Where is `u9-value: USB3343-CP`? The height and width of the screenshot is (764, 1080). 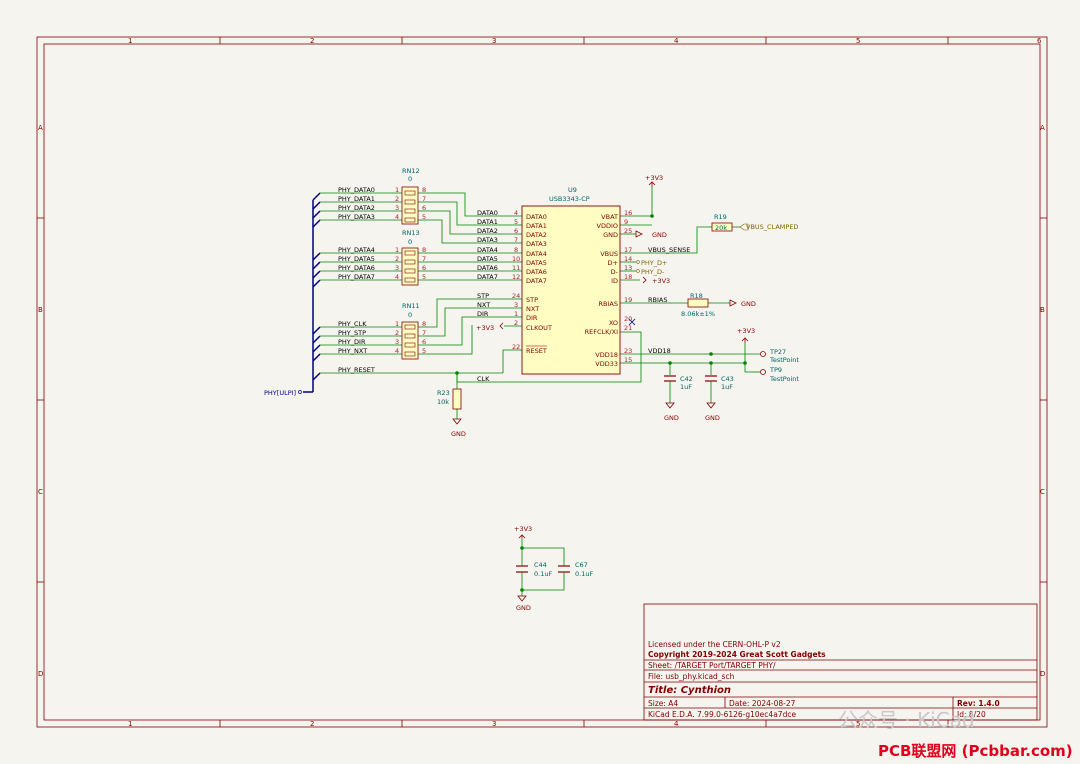
u9-value: USB3343-CP is located at coordinates (569, 199).